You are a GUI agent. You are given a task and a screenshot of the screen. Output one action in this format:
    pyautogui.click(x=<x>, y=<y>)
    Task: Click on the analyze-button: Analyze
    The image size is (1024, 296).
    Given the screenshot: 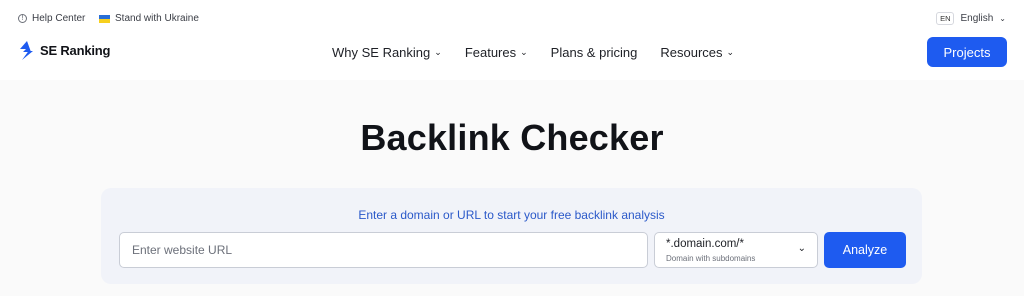 What is the action you would take?
    pyautogui.click(x=865, y=250)
    